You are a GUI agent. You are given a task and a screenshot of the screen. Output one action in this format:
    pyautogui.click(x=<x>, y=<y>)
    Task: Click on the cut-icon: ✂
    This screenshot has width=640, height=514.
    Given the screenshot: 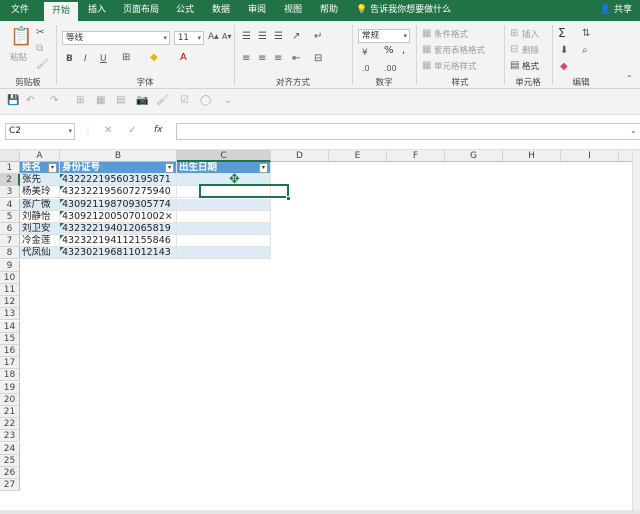 What is the action you would take?
    pyautogui.click(x=40, y=33)
    